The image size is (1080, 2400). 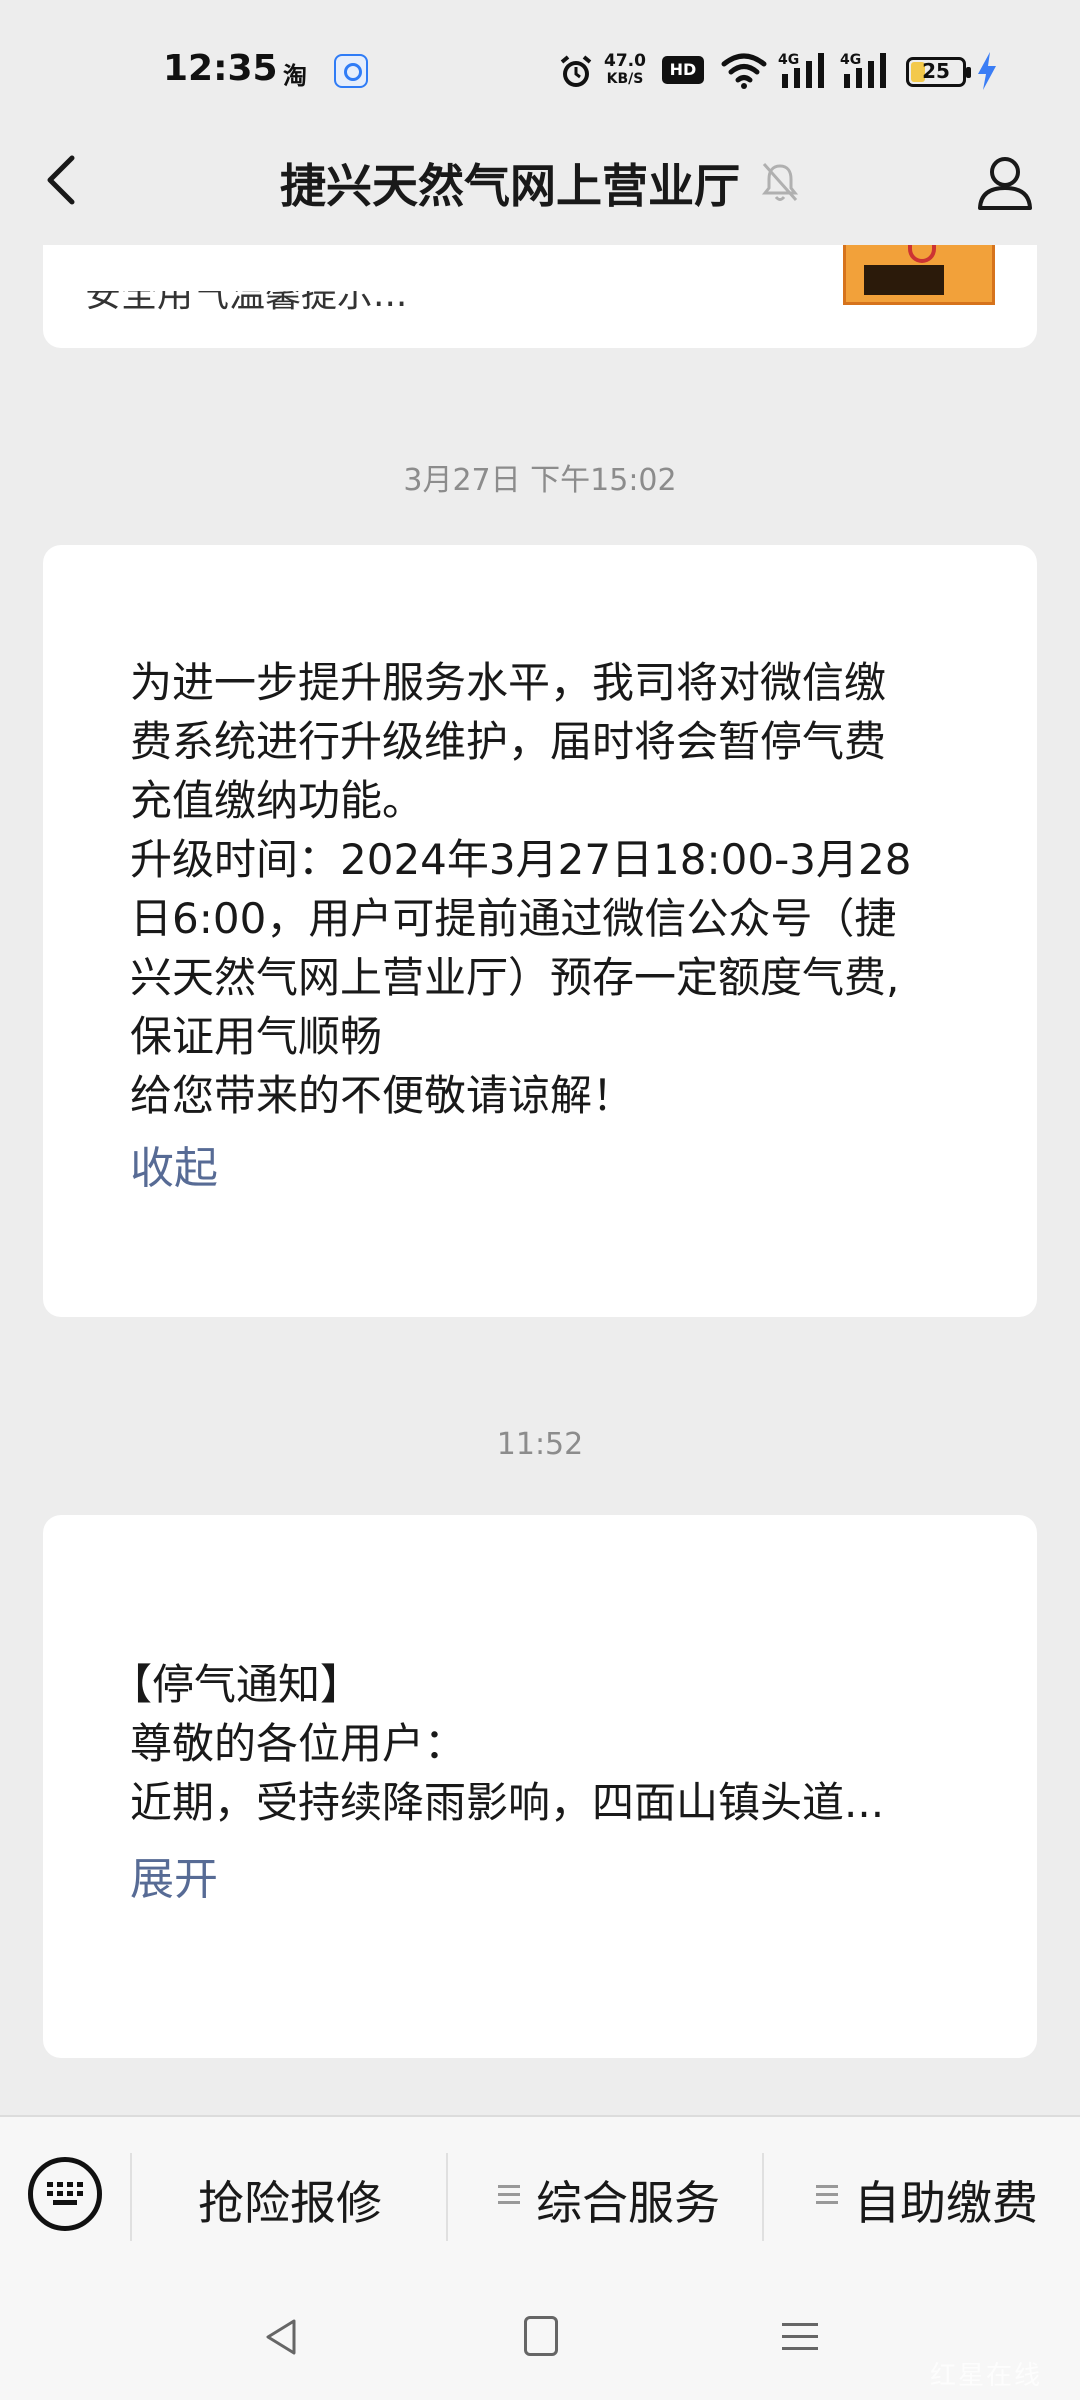 I want to click on battery-level: 25, so click(x=936, y=71).